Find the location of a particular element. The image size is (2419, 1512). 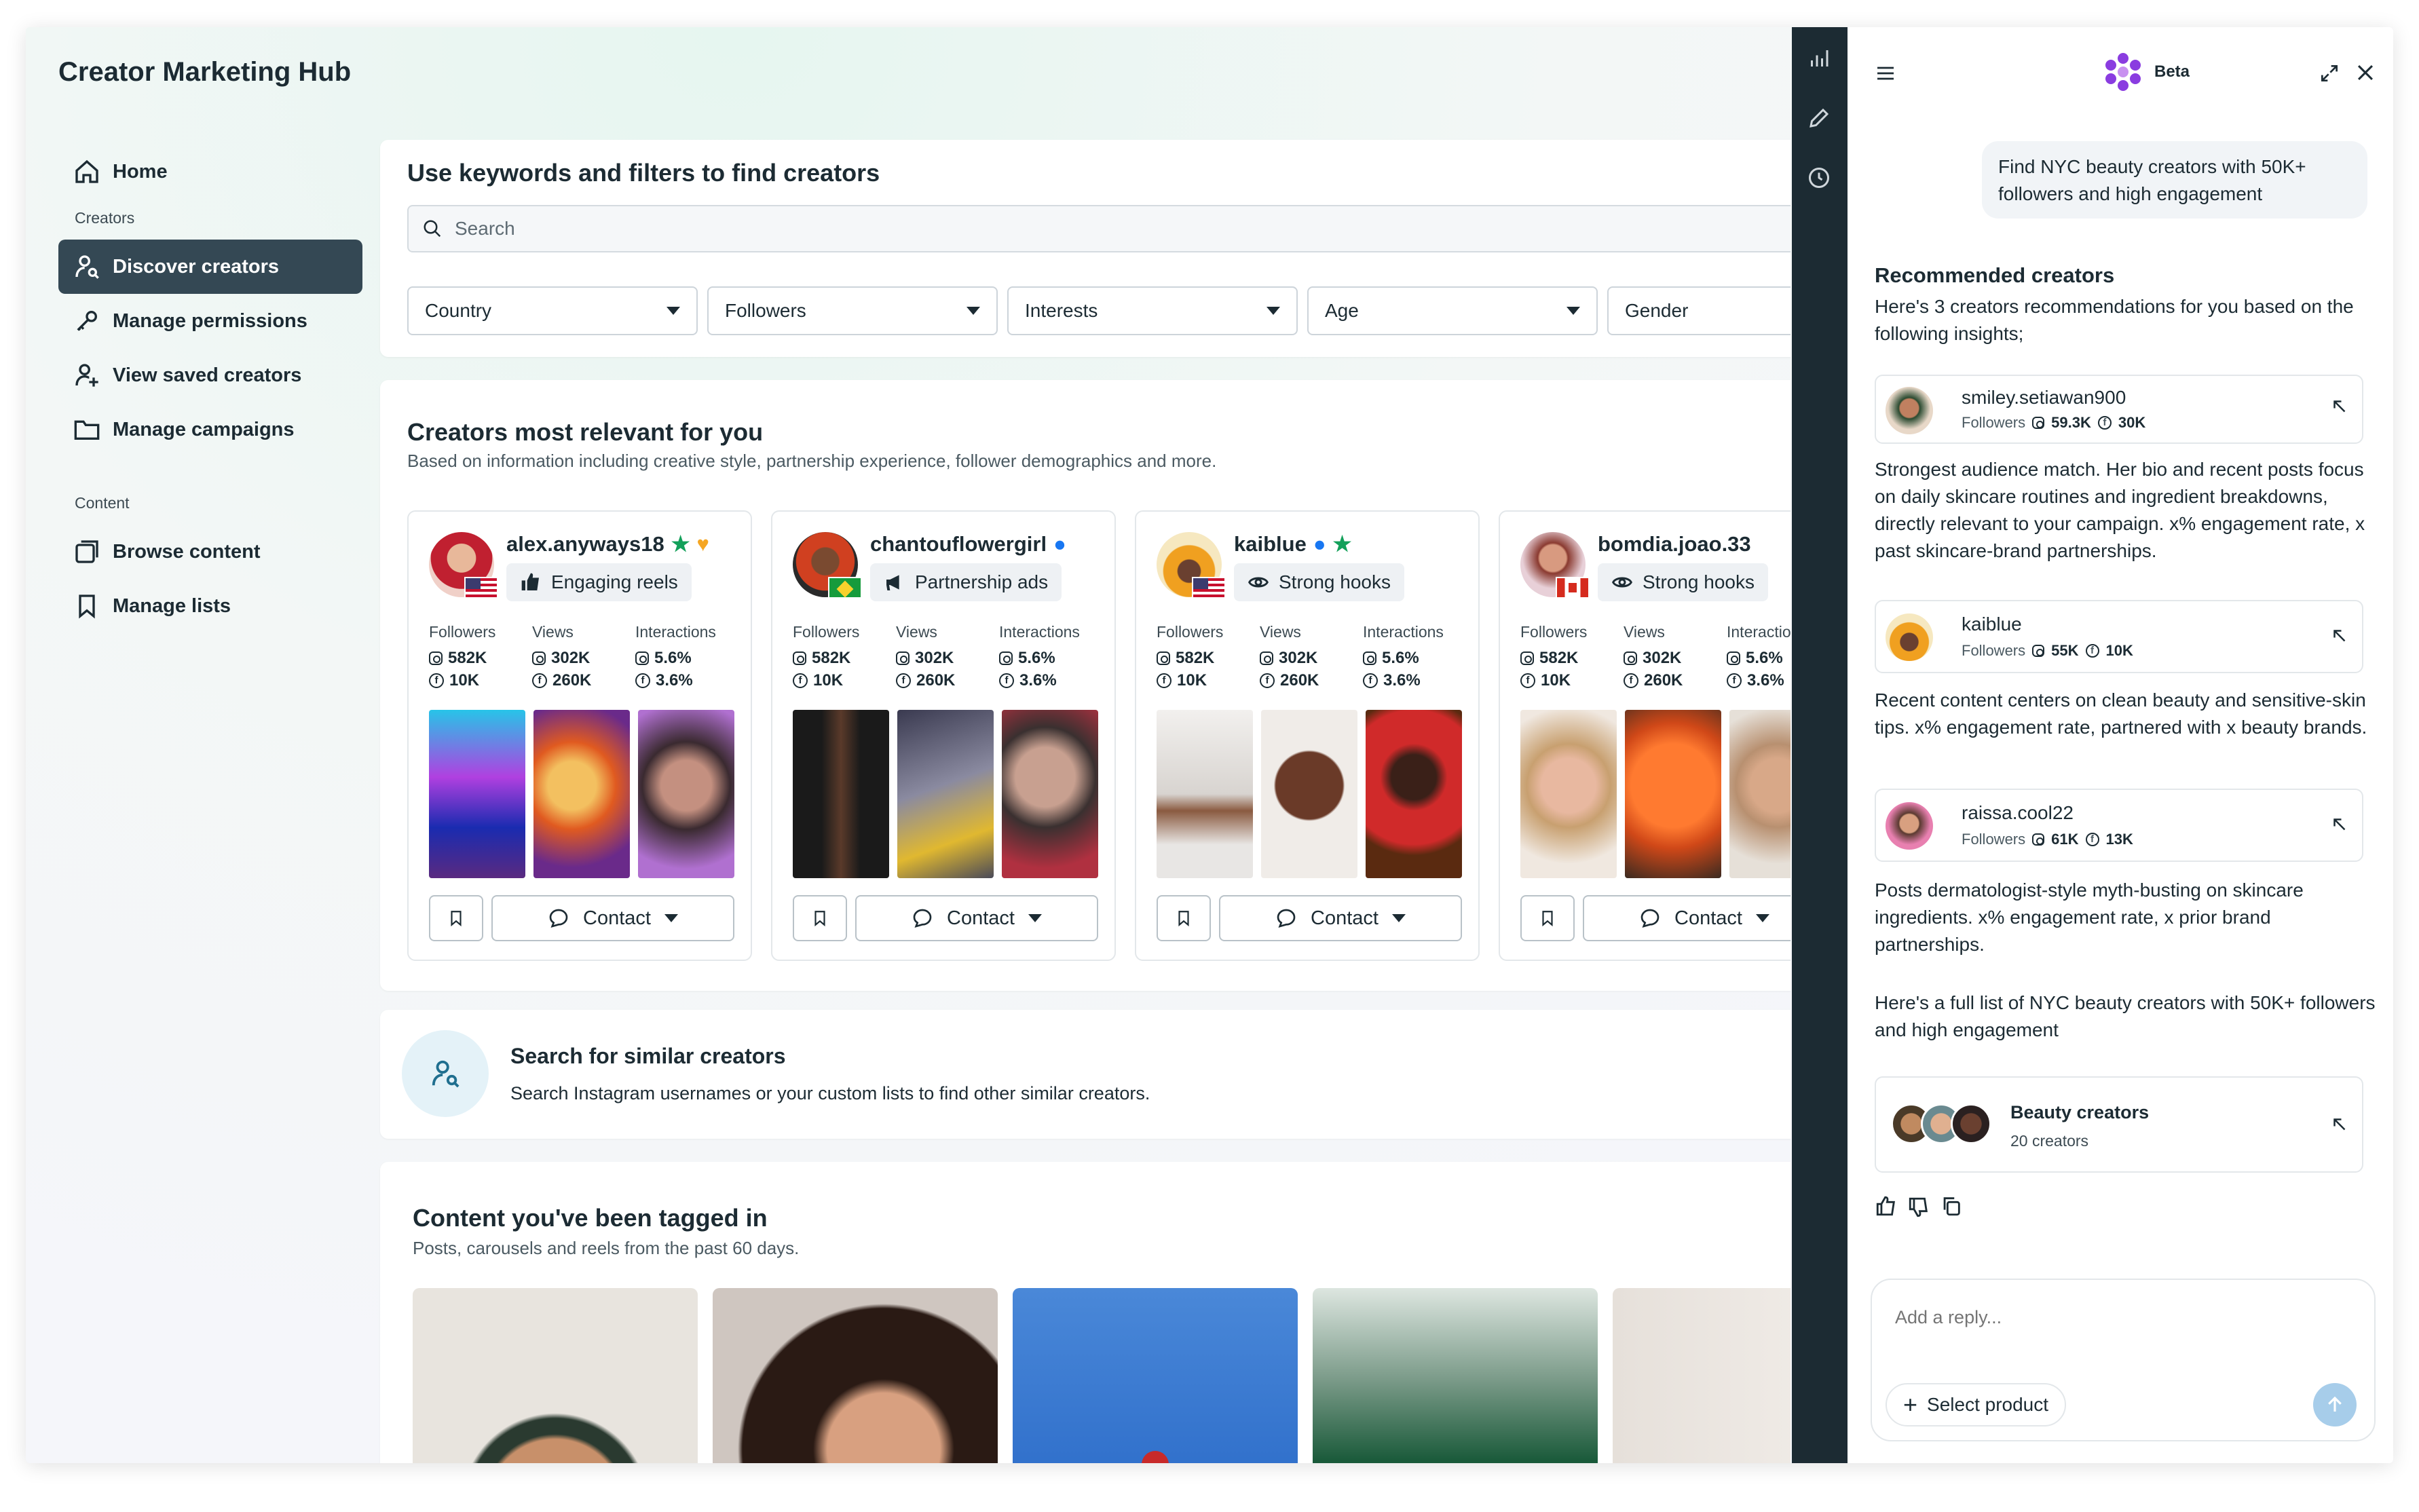

plus-icon: + is located at coordinates (1910, 1404).